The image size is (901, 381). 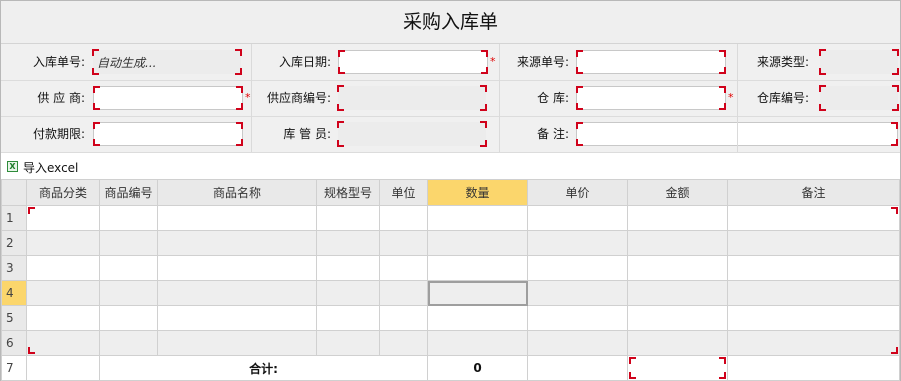 I want to click on import-excel-button: 导入excel, so click(x=50, y=167).